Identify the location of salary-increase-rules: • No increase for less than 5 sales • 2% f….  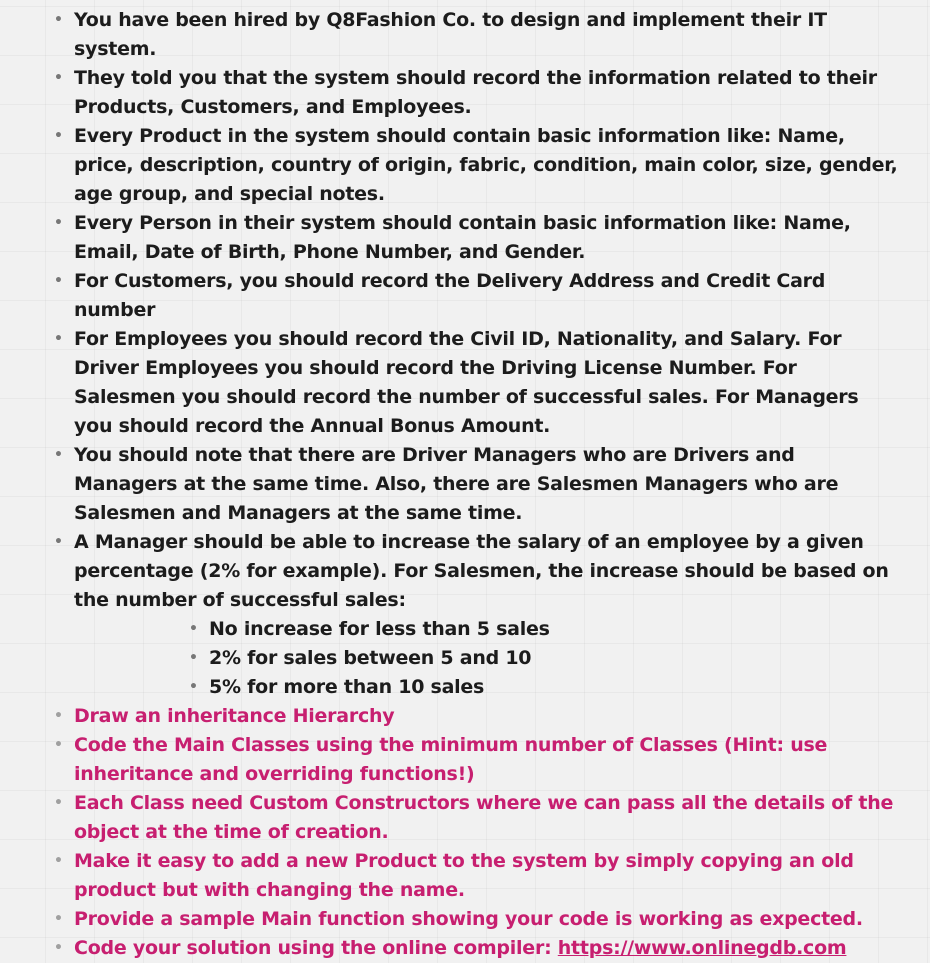
(488, 658).